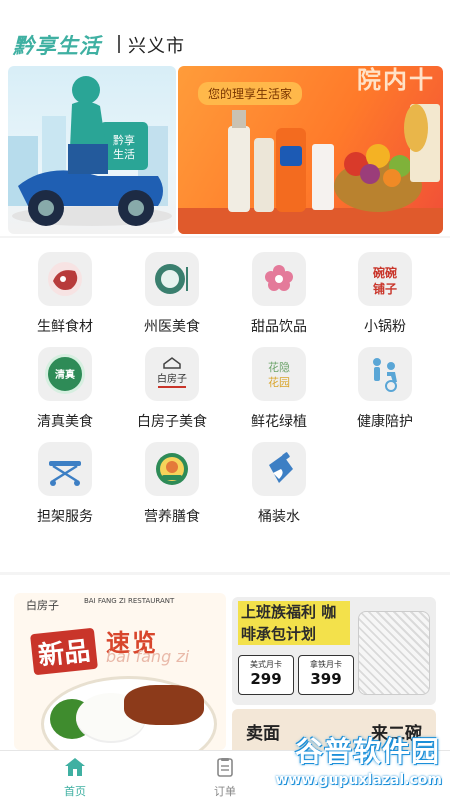  I want to click on tab-home-label: 首页, so click(75, 791).